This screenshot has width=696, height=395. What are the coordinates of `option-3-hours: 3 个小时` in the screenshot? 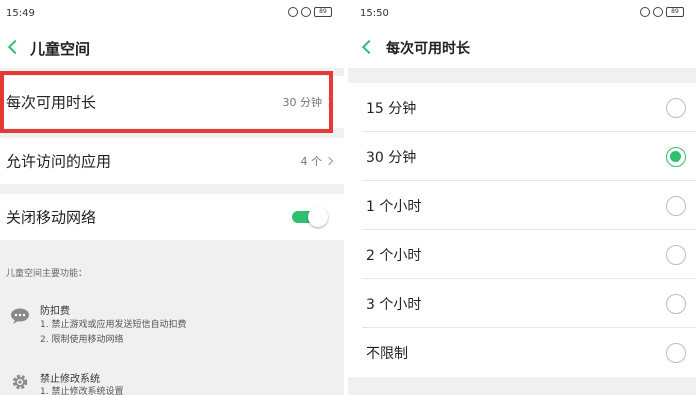 It's located at (522, 303).